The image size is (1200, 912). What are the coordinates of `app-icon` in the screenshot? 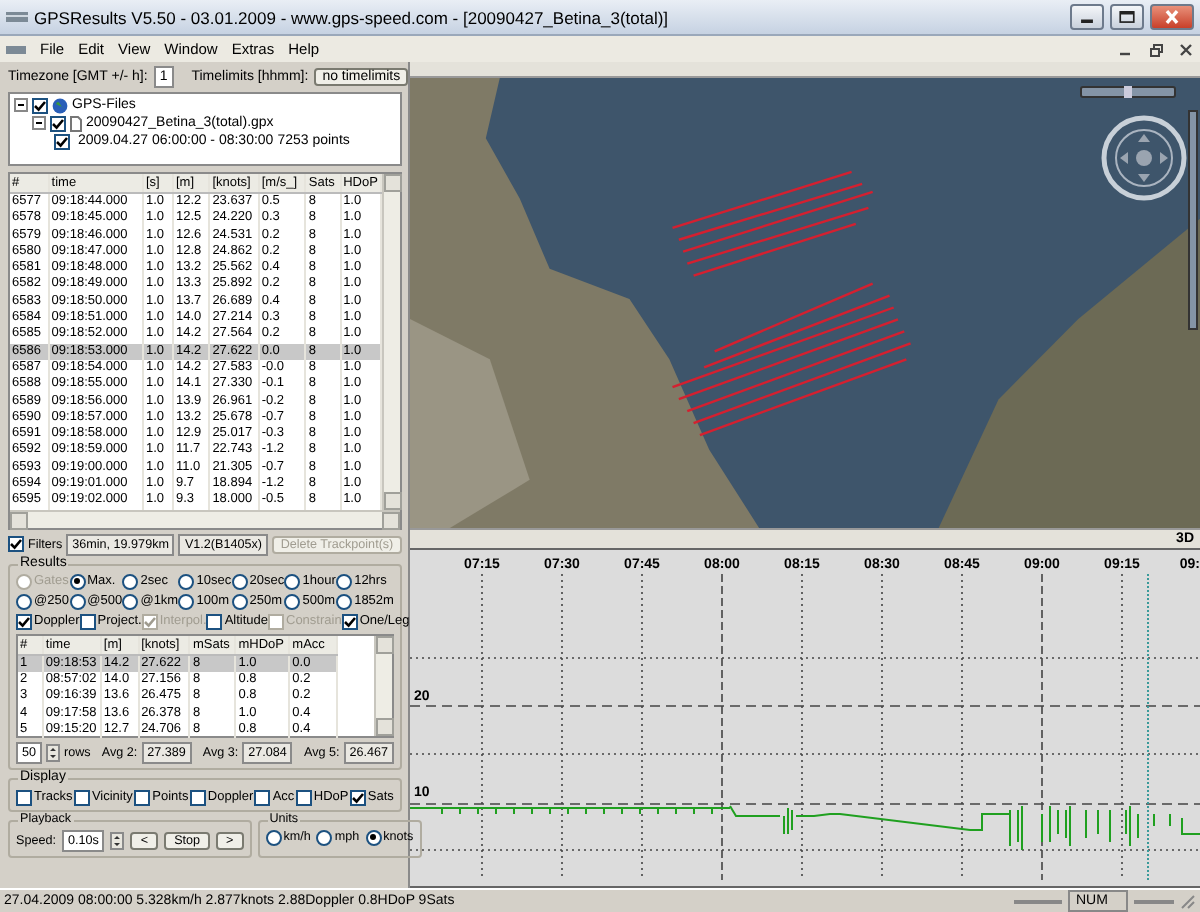 It's located at (17, 17).